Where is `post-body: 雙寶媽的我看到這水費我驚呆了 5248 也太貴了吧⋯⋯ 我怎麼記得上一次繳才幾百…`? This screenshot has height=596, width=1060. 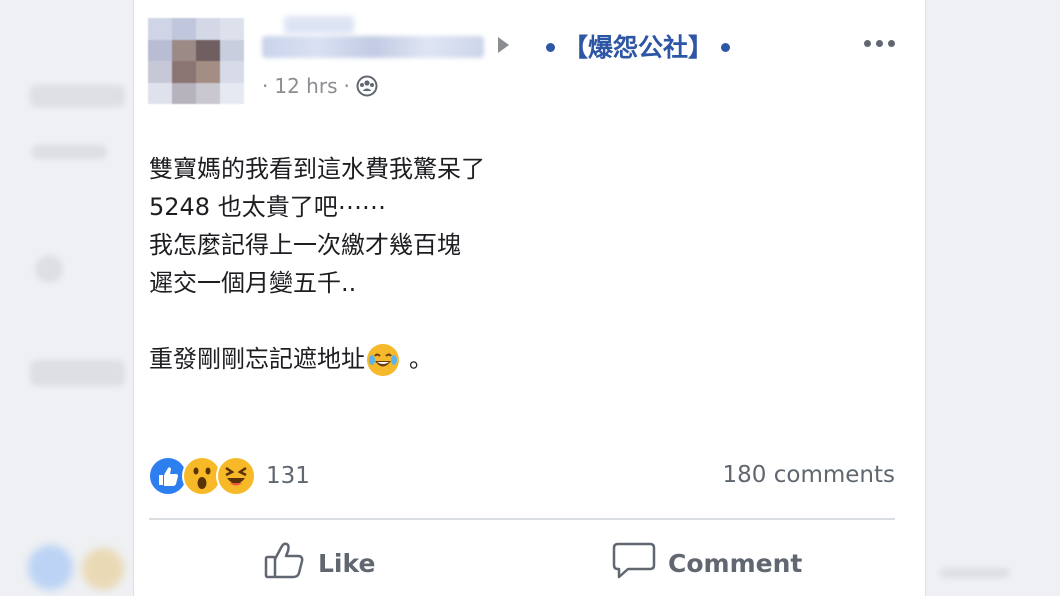 post-body: 雙寶媽的我看到這水費我驚呆了 5248 也太貴了吧⋯⋯ 我怎麼記得上一次繳才幾百… is located at coordinates (317, 264).